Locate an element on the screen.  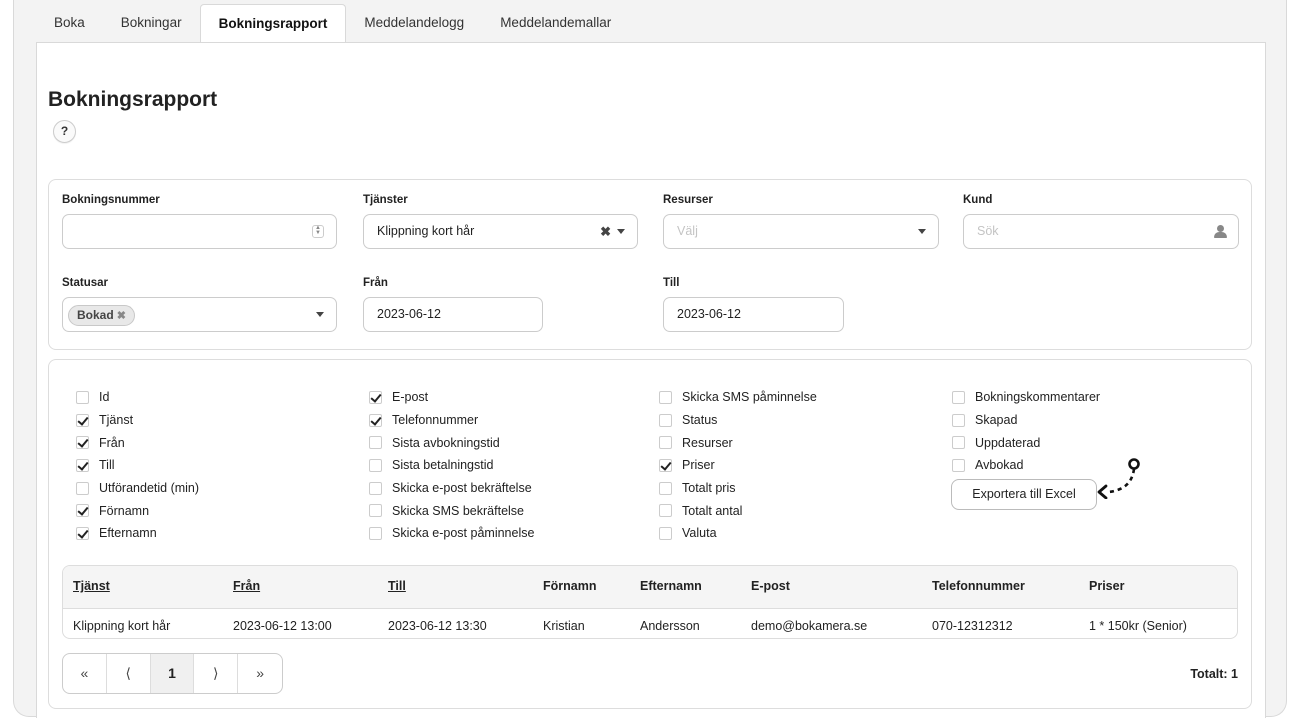
cell-to: 2023-06-12 13:30 is located at coordinates (437, 626).